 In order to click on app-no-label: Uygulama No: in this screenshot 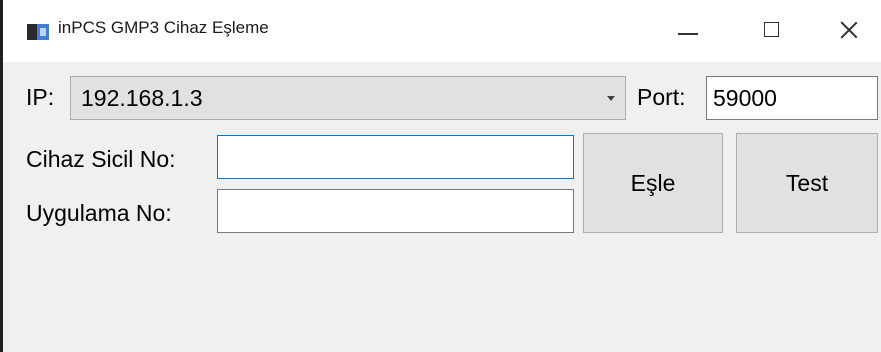, I will do `click(99, 213)`.